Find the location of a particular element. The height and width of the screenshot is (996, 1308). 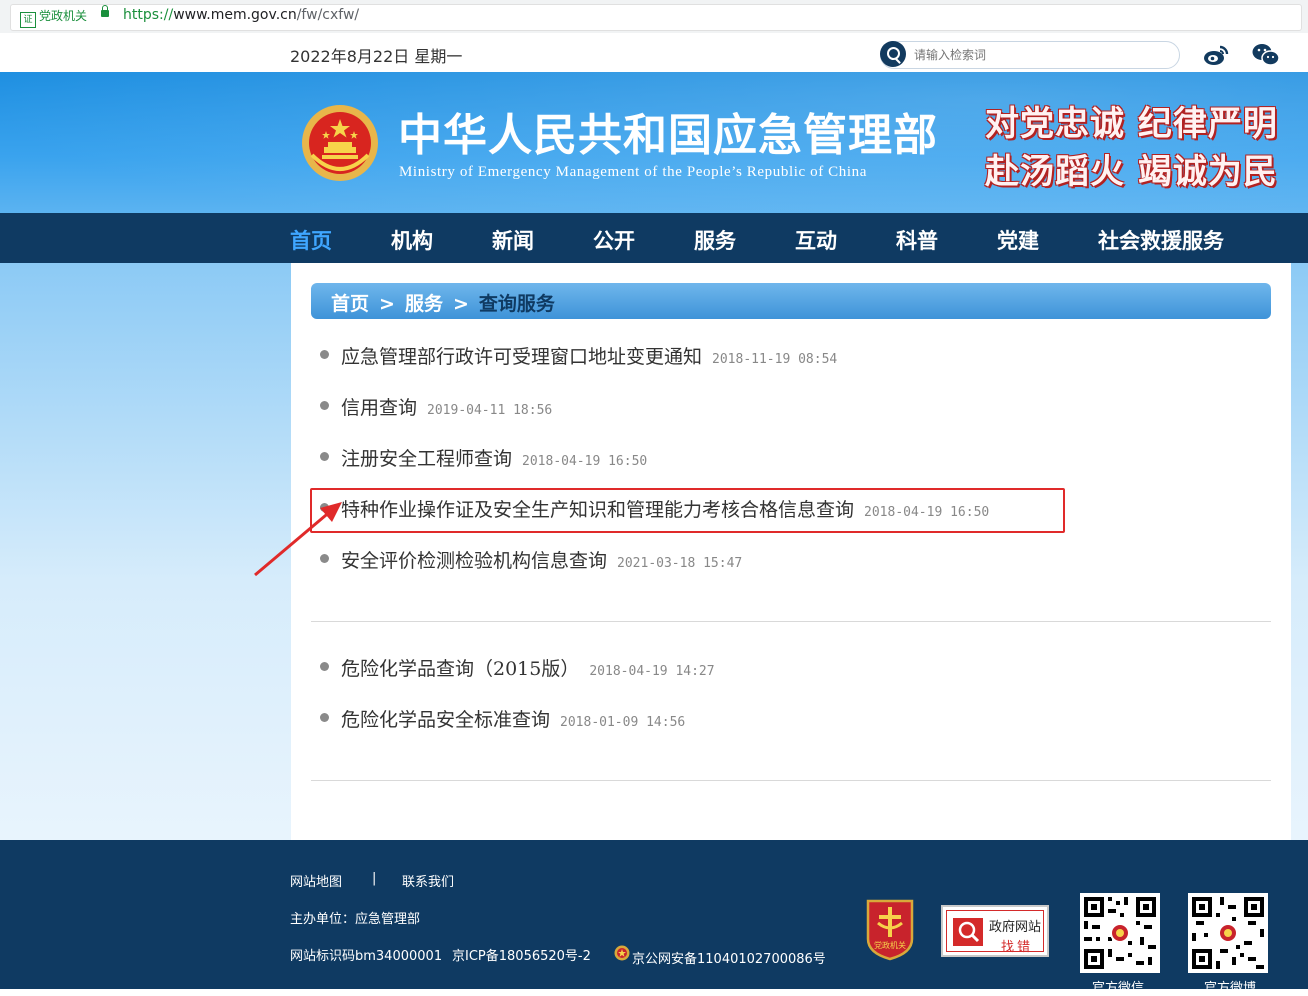

footer-contact-link: 联系我们 is located at coordinates (428, 880).